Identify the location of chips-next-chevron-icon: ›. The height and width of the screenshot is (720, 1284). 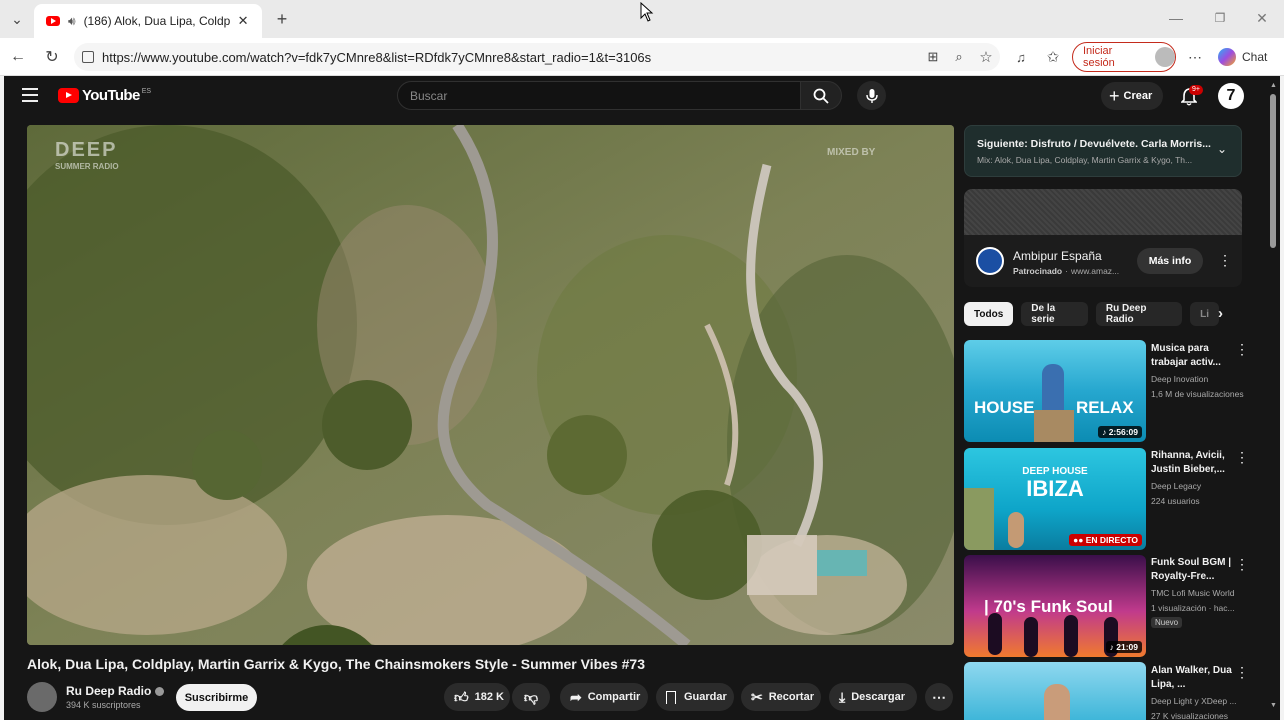
(1220, 313).